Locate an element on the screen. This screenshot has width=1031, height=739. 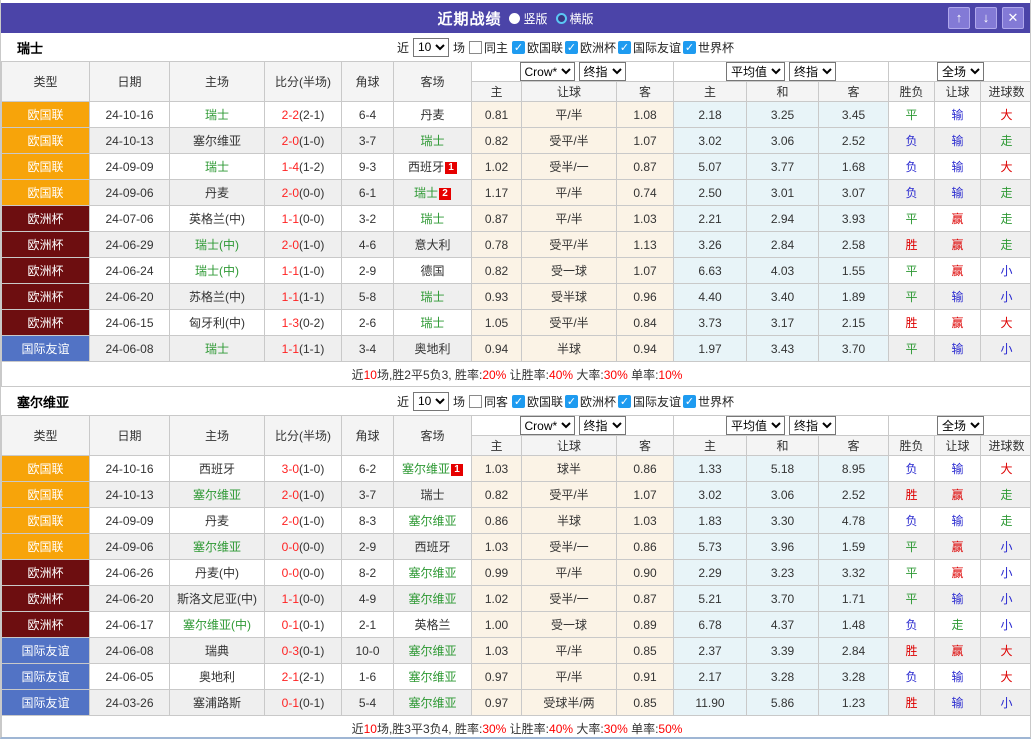
team-link: 德国 is located at coordinates (432, 271).